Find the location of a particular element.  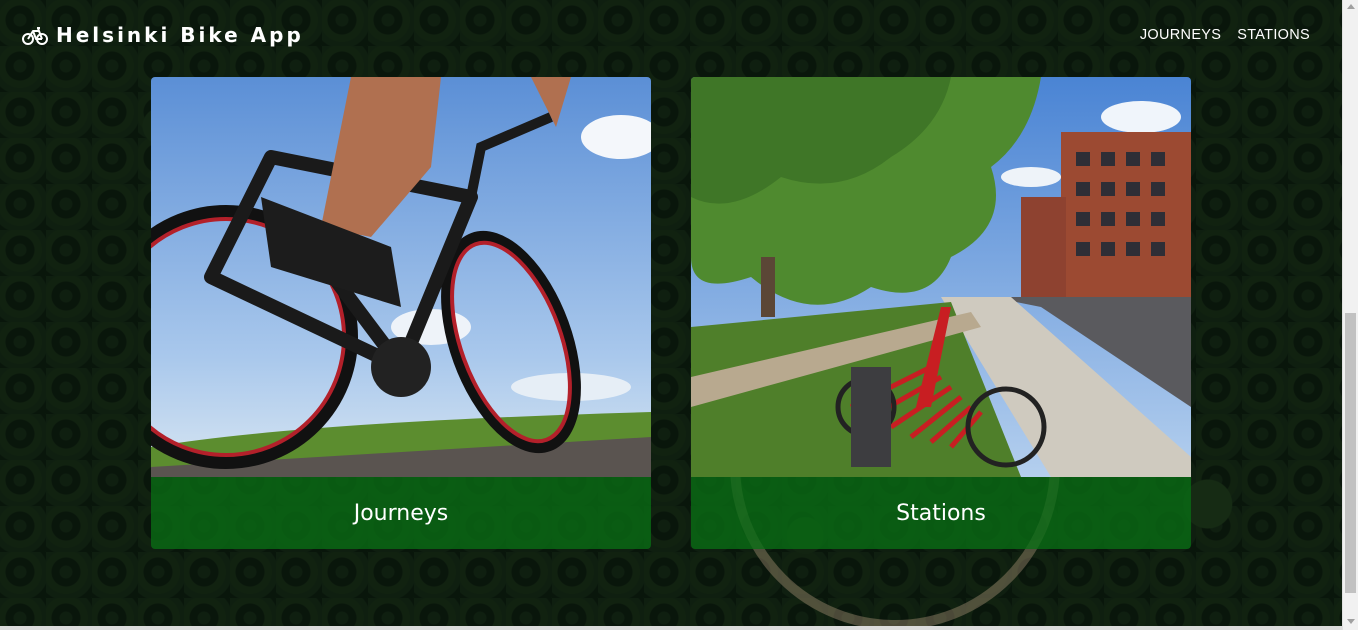

stations-card-footer: Stations is located at coordinates (941, 513).